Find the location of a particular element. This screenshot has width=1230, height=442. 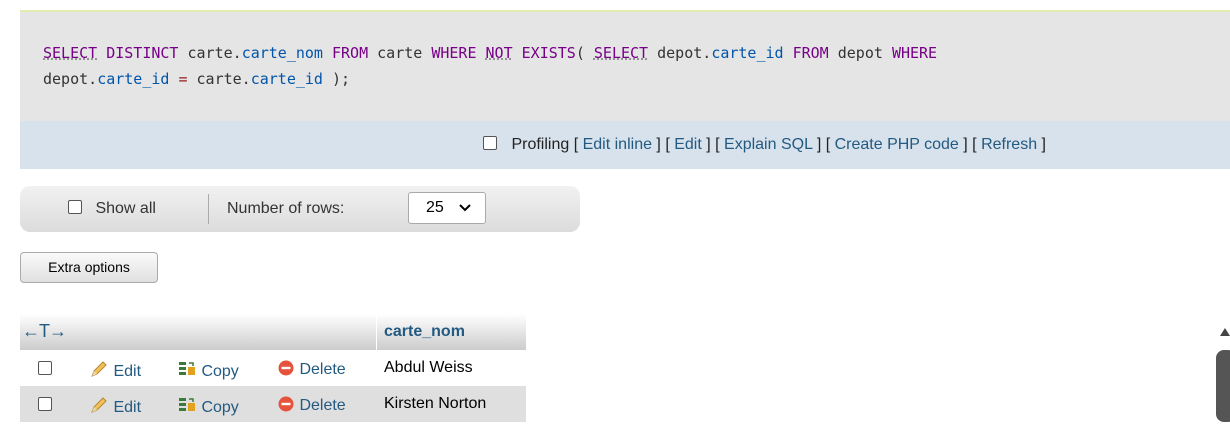

tool-link: Explain SQL is located at coordinates (768, 144).